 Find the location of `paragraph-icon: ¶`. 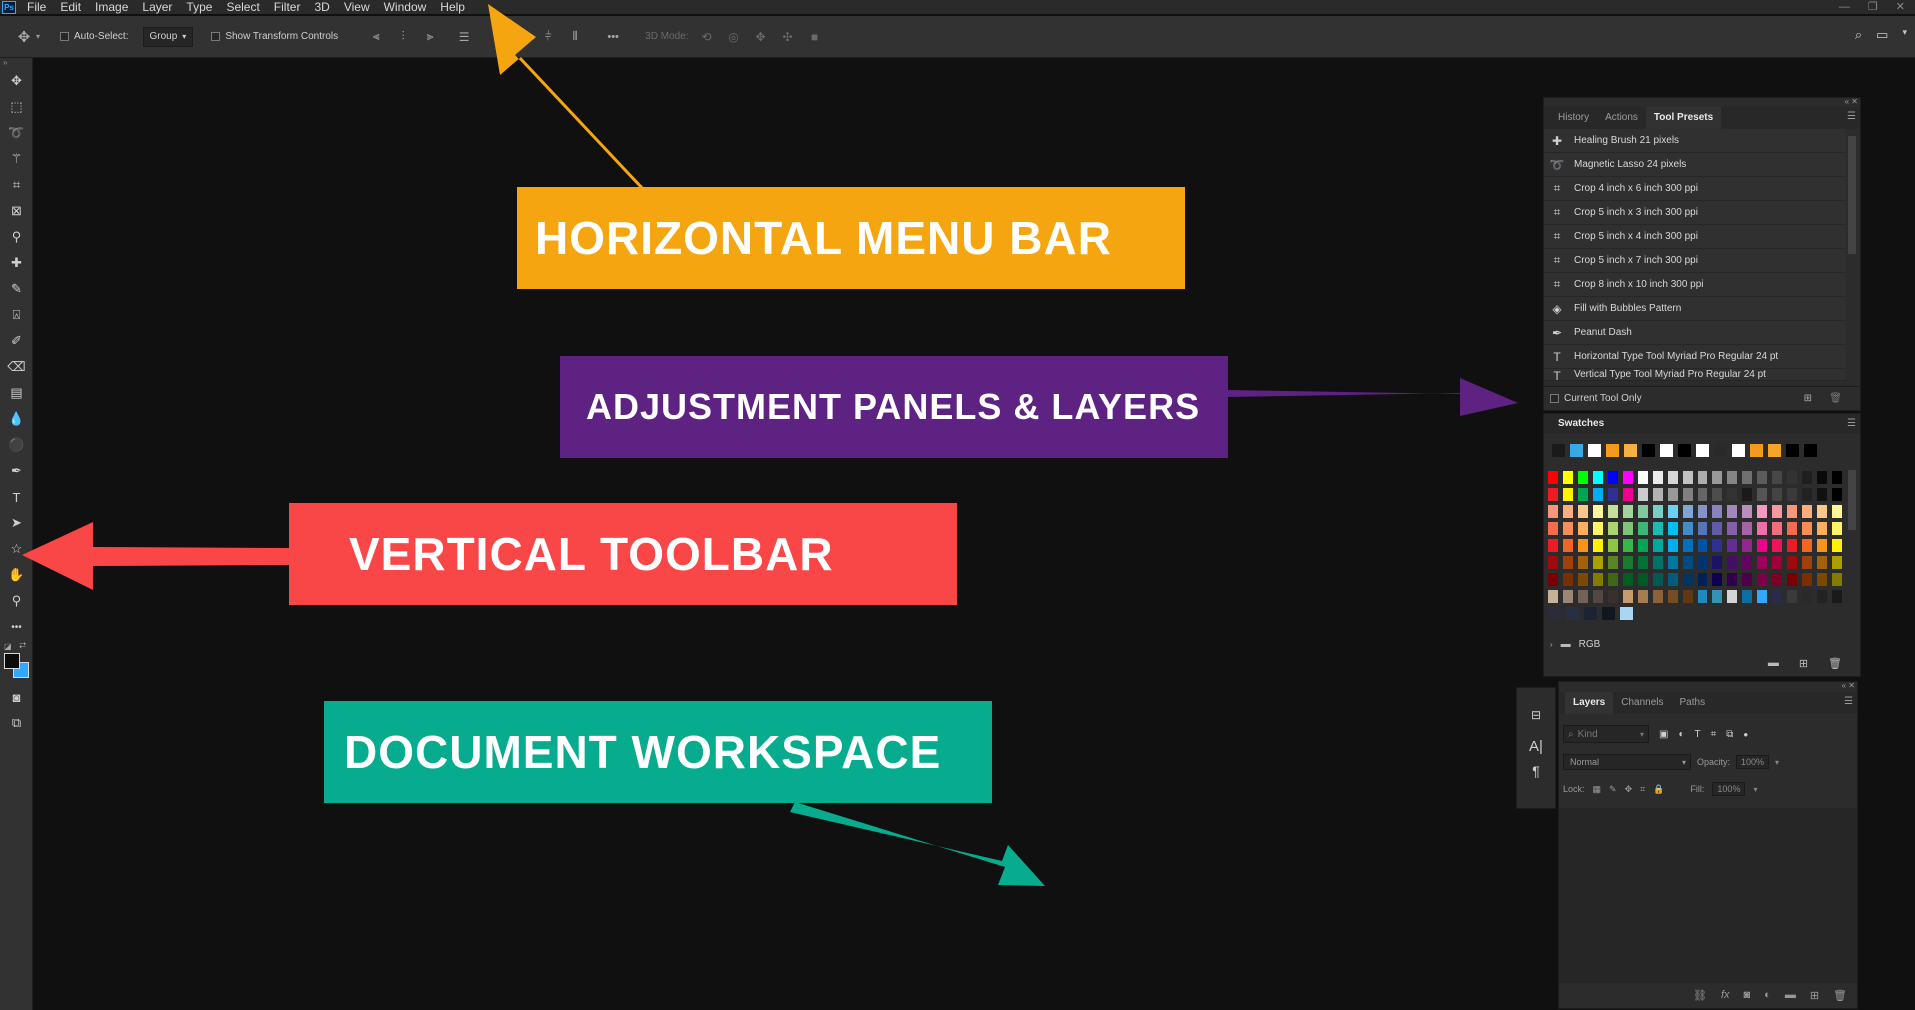

paragraph-icon: ¶ is located at coordinates (1536, 771).